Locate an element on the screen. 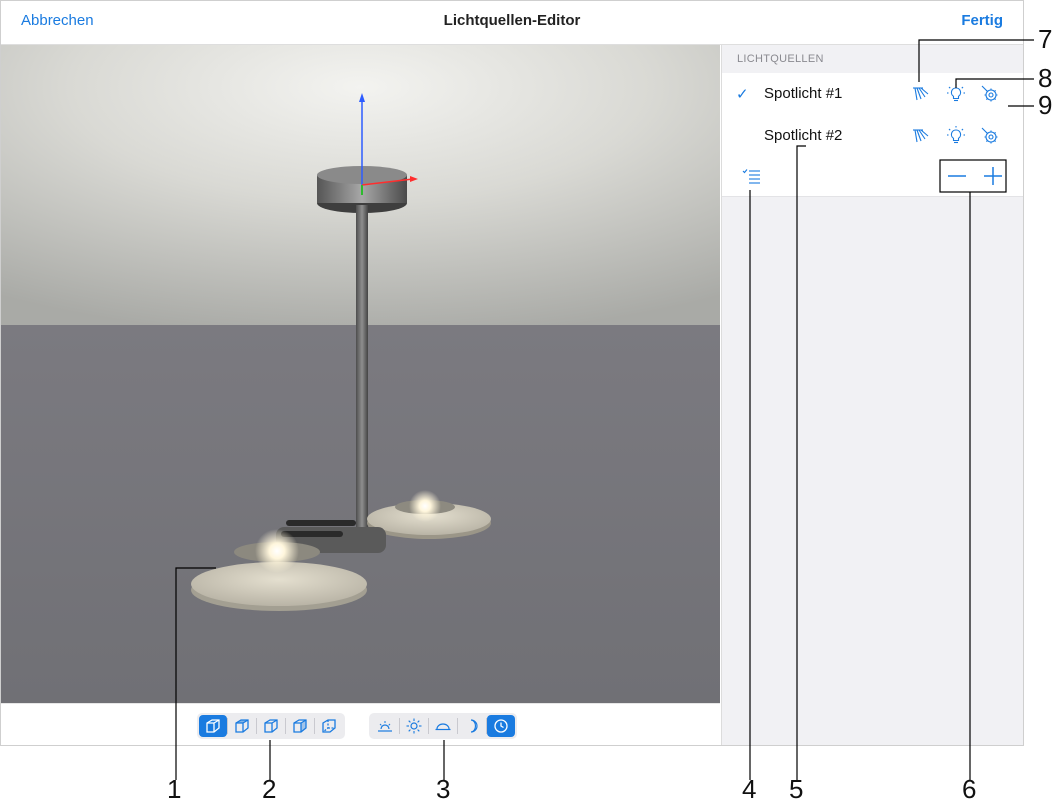 The width and height of the screenshot is (1060, 805). light-row-1: ✓ Spotlicht #1 is located at coordinates (872, 94).